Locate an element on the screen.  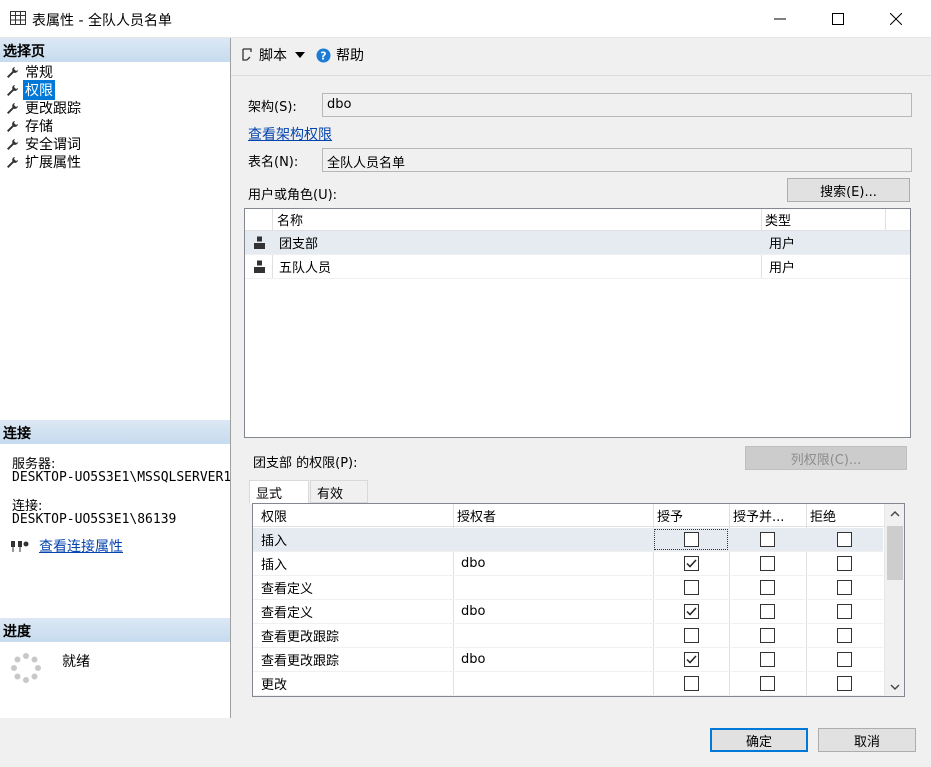
scroll-down-icon is located at coordinates (895, 687).